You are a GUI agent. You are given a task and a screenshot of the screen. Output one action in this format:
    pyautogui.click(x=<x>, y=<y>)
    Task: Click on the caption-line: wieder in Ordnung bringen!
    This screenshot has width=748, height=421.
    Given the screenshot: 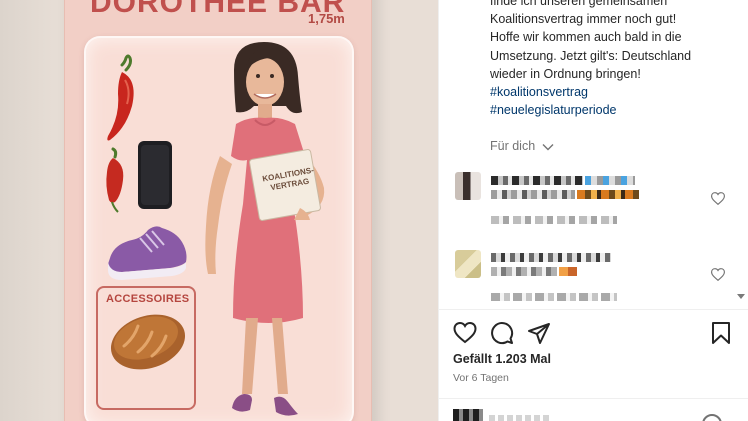 What is the action you would take?
    pyautogui.click(x=565, y=73)
    